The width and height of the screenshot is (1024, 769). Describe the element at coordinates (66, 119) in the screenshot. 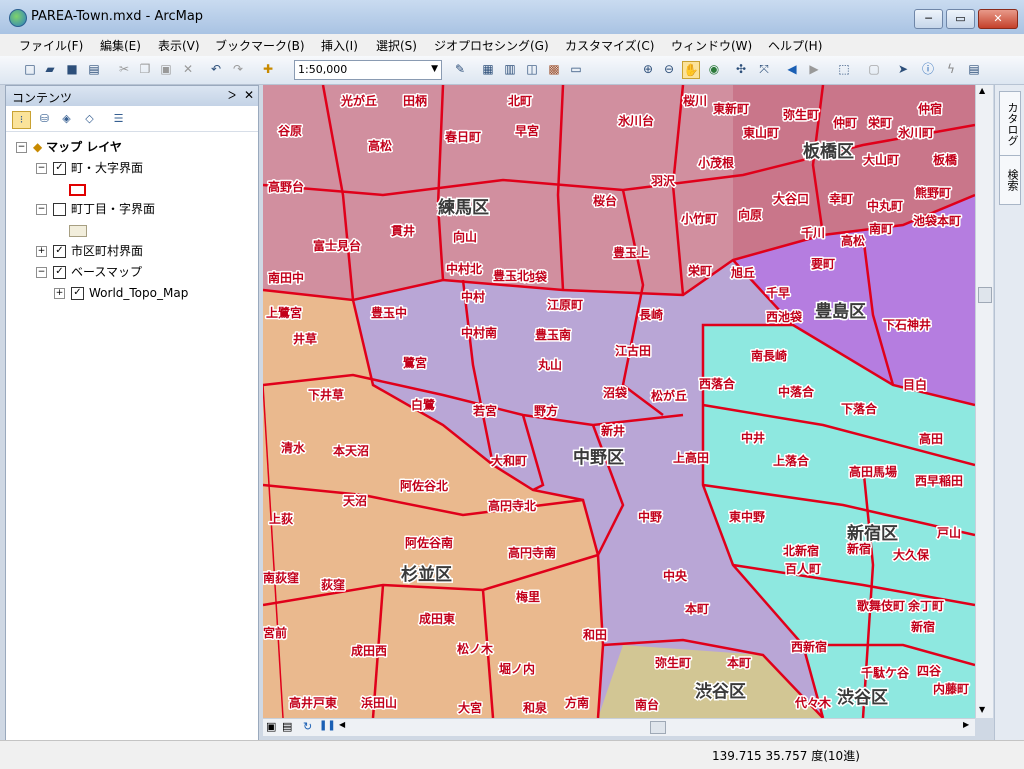

I see `list-by-visibility-icon: ◈` at that location.